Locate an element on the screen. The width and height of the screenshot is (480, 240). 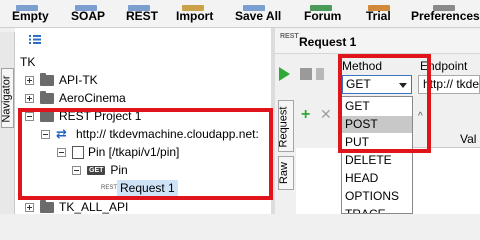
trial-icon is located at coordinates (379, 8).